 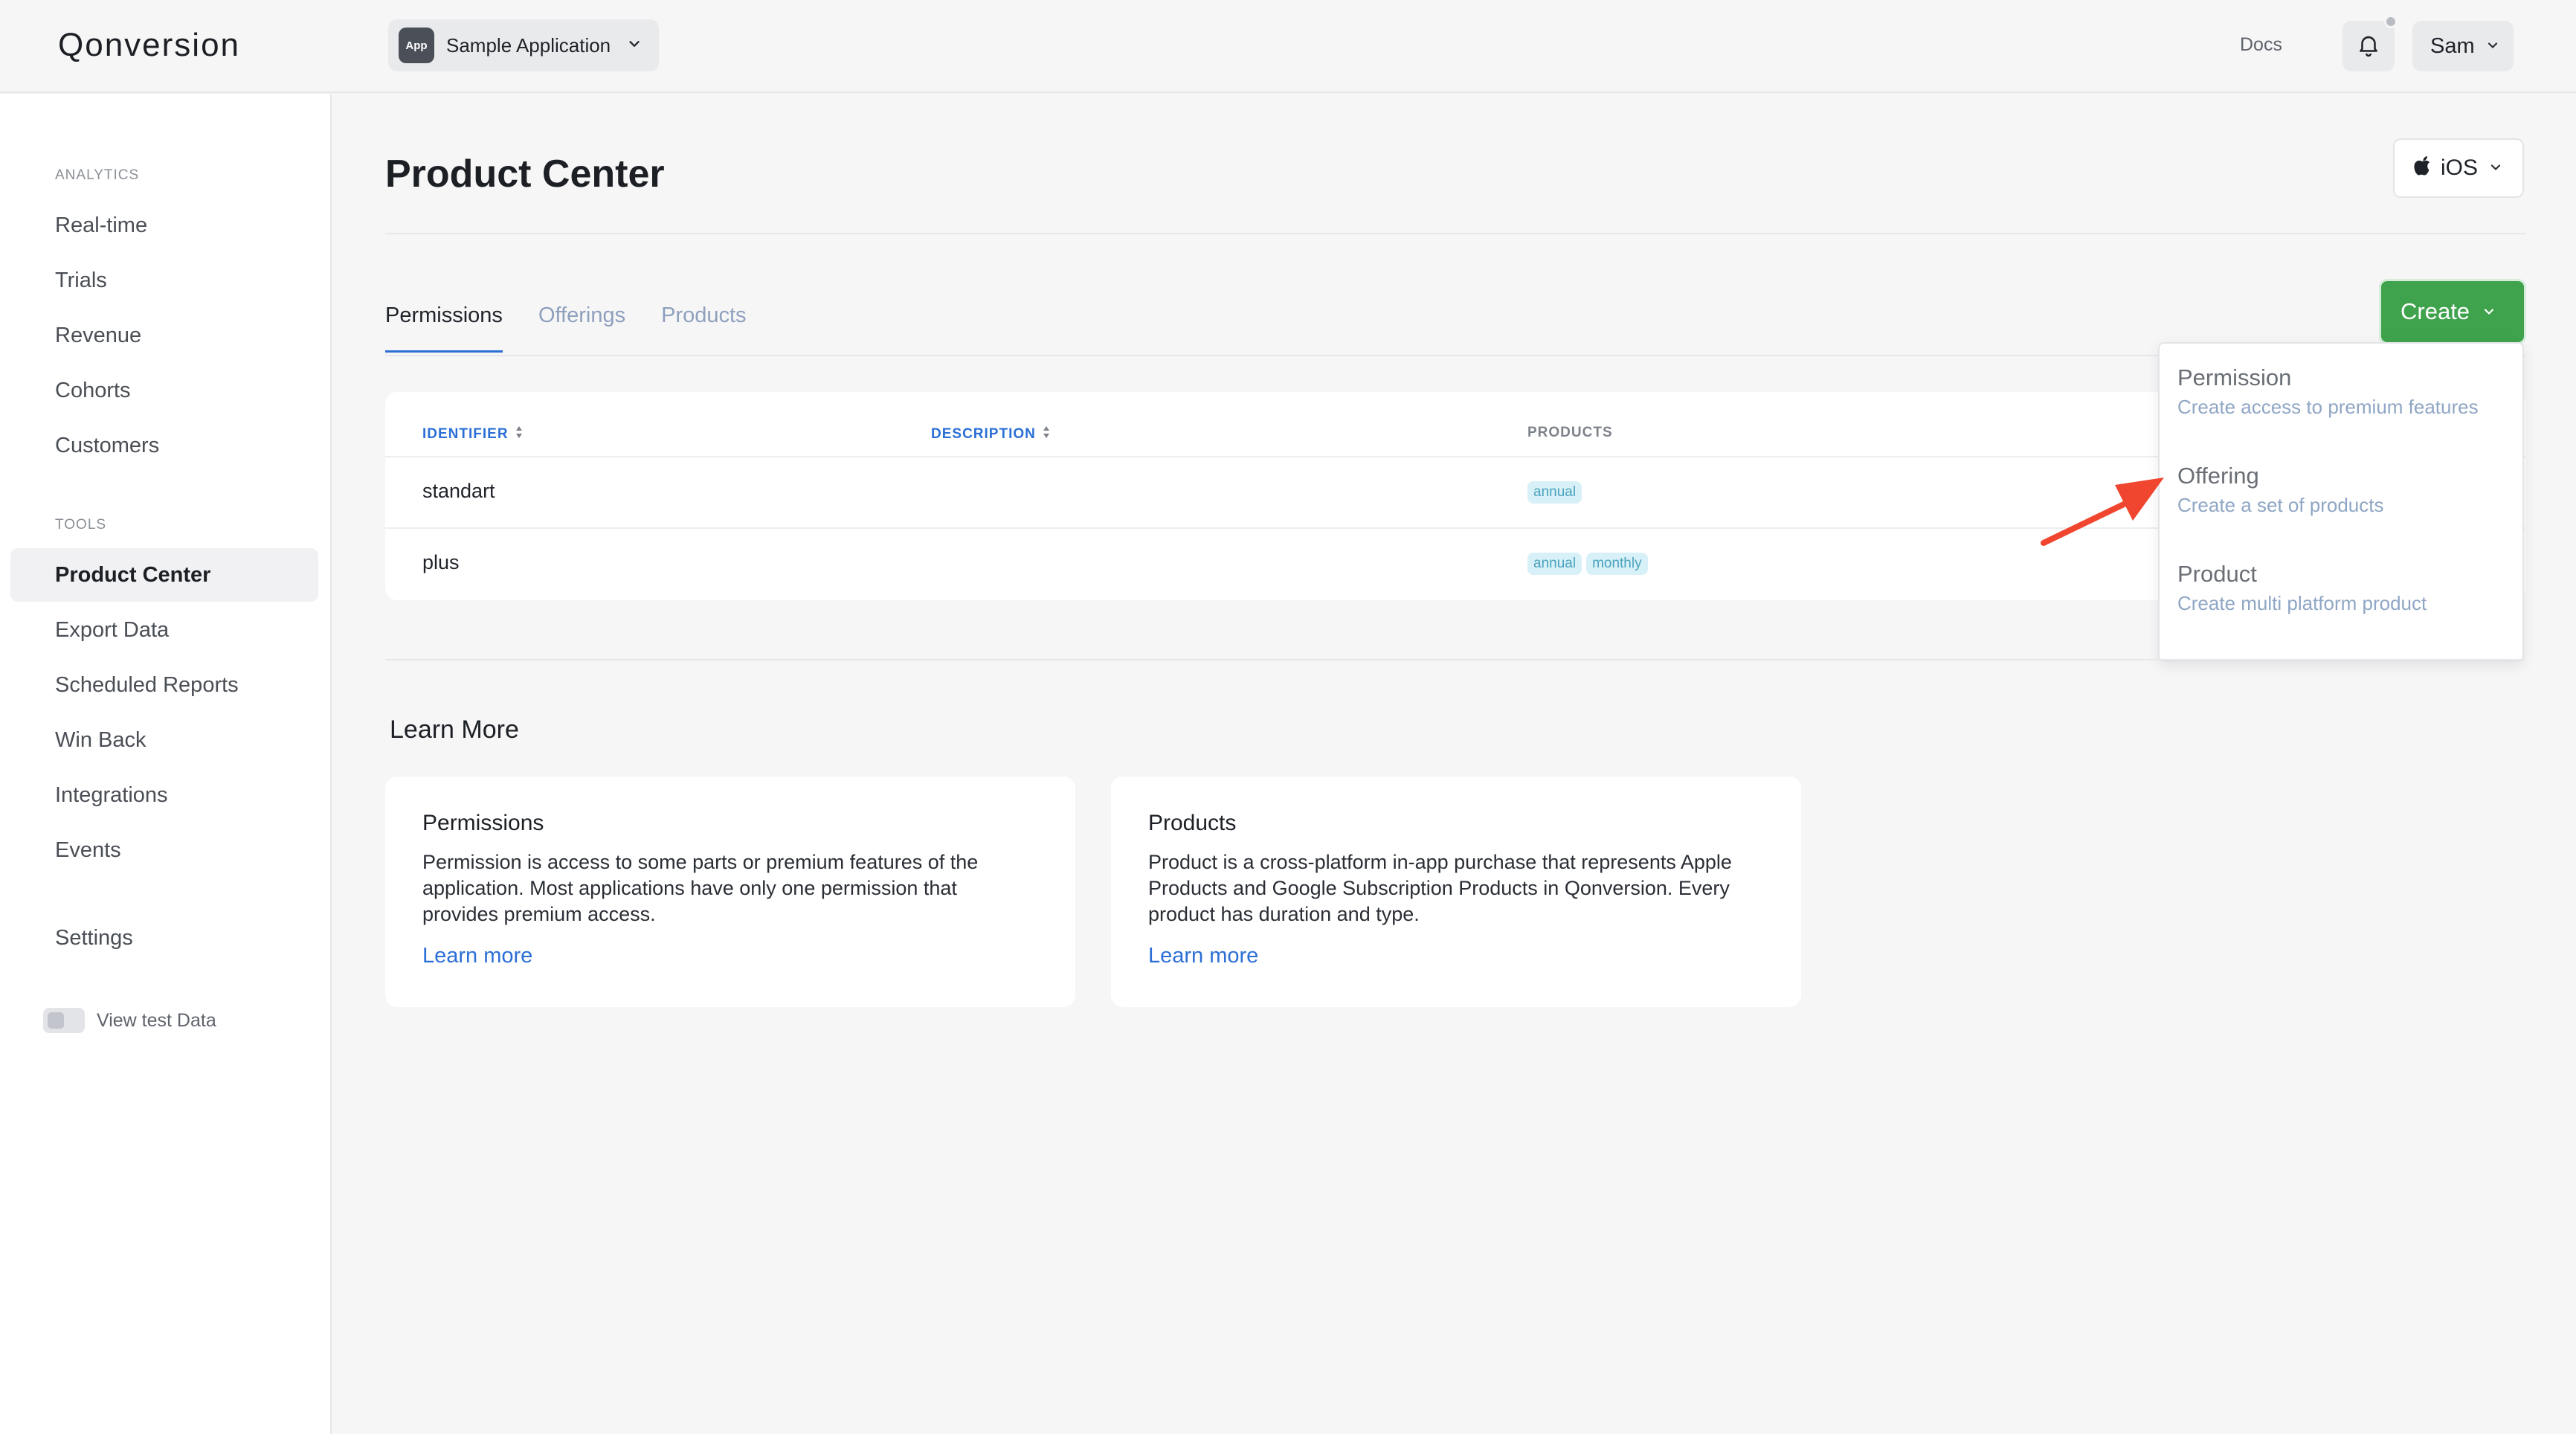 What do you see at coordinates (164, 335) in the screenshot?
I see `sidebar-item-revenue: Revenue` at bounding box center [164, 335].